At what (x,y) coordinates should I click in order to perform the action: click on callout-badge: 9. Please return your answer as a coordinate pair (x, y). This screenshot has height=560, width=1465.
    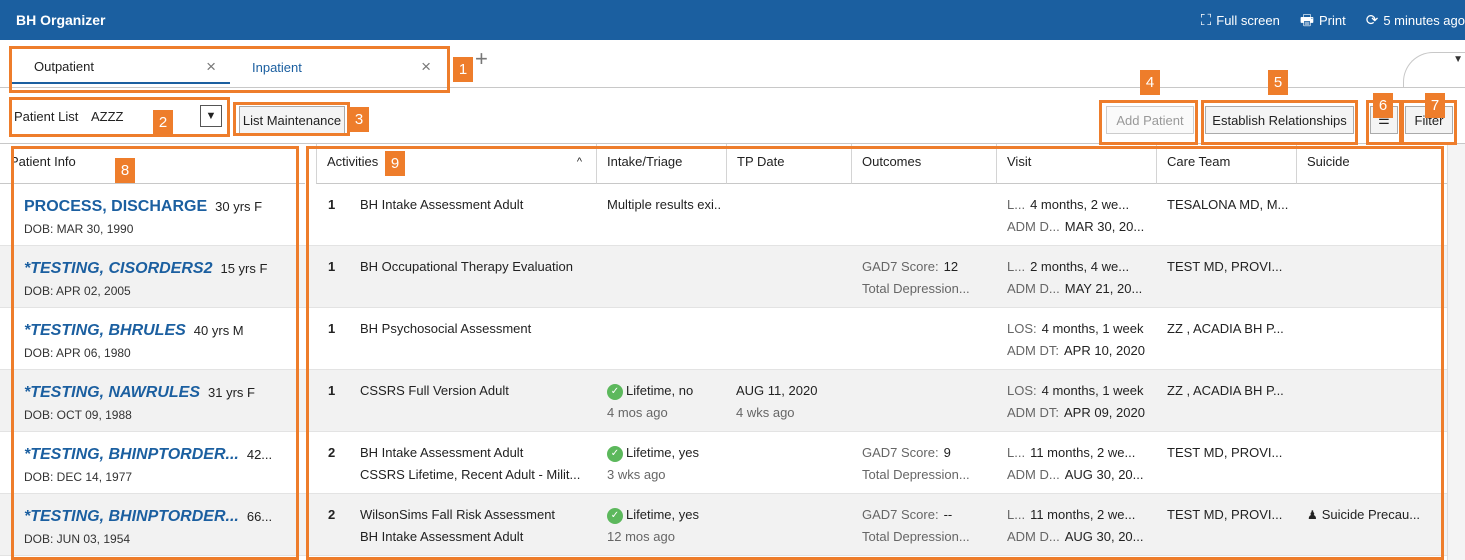
    Looking at the image, I should click on (395, 163).